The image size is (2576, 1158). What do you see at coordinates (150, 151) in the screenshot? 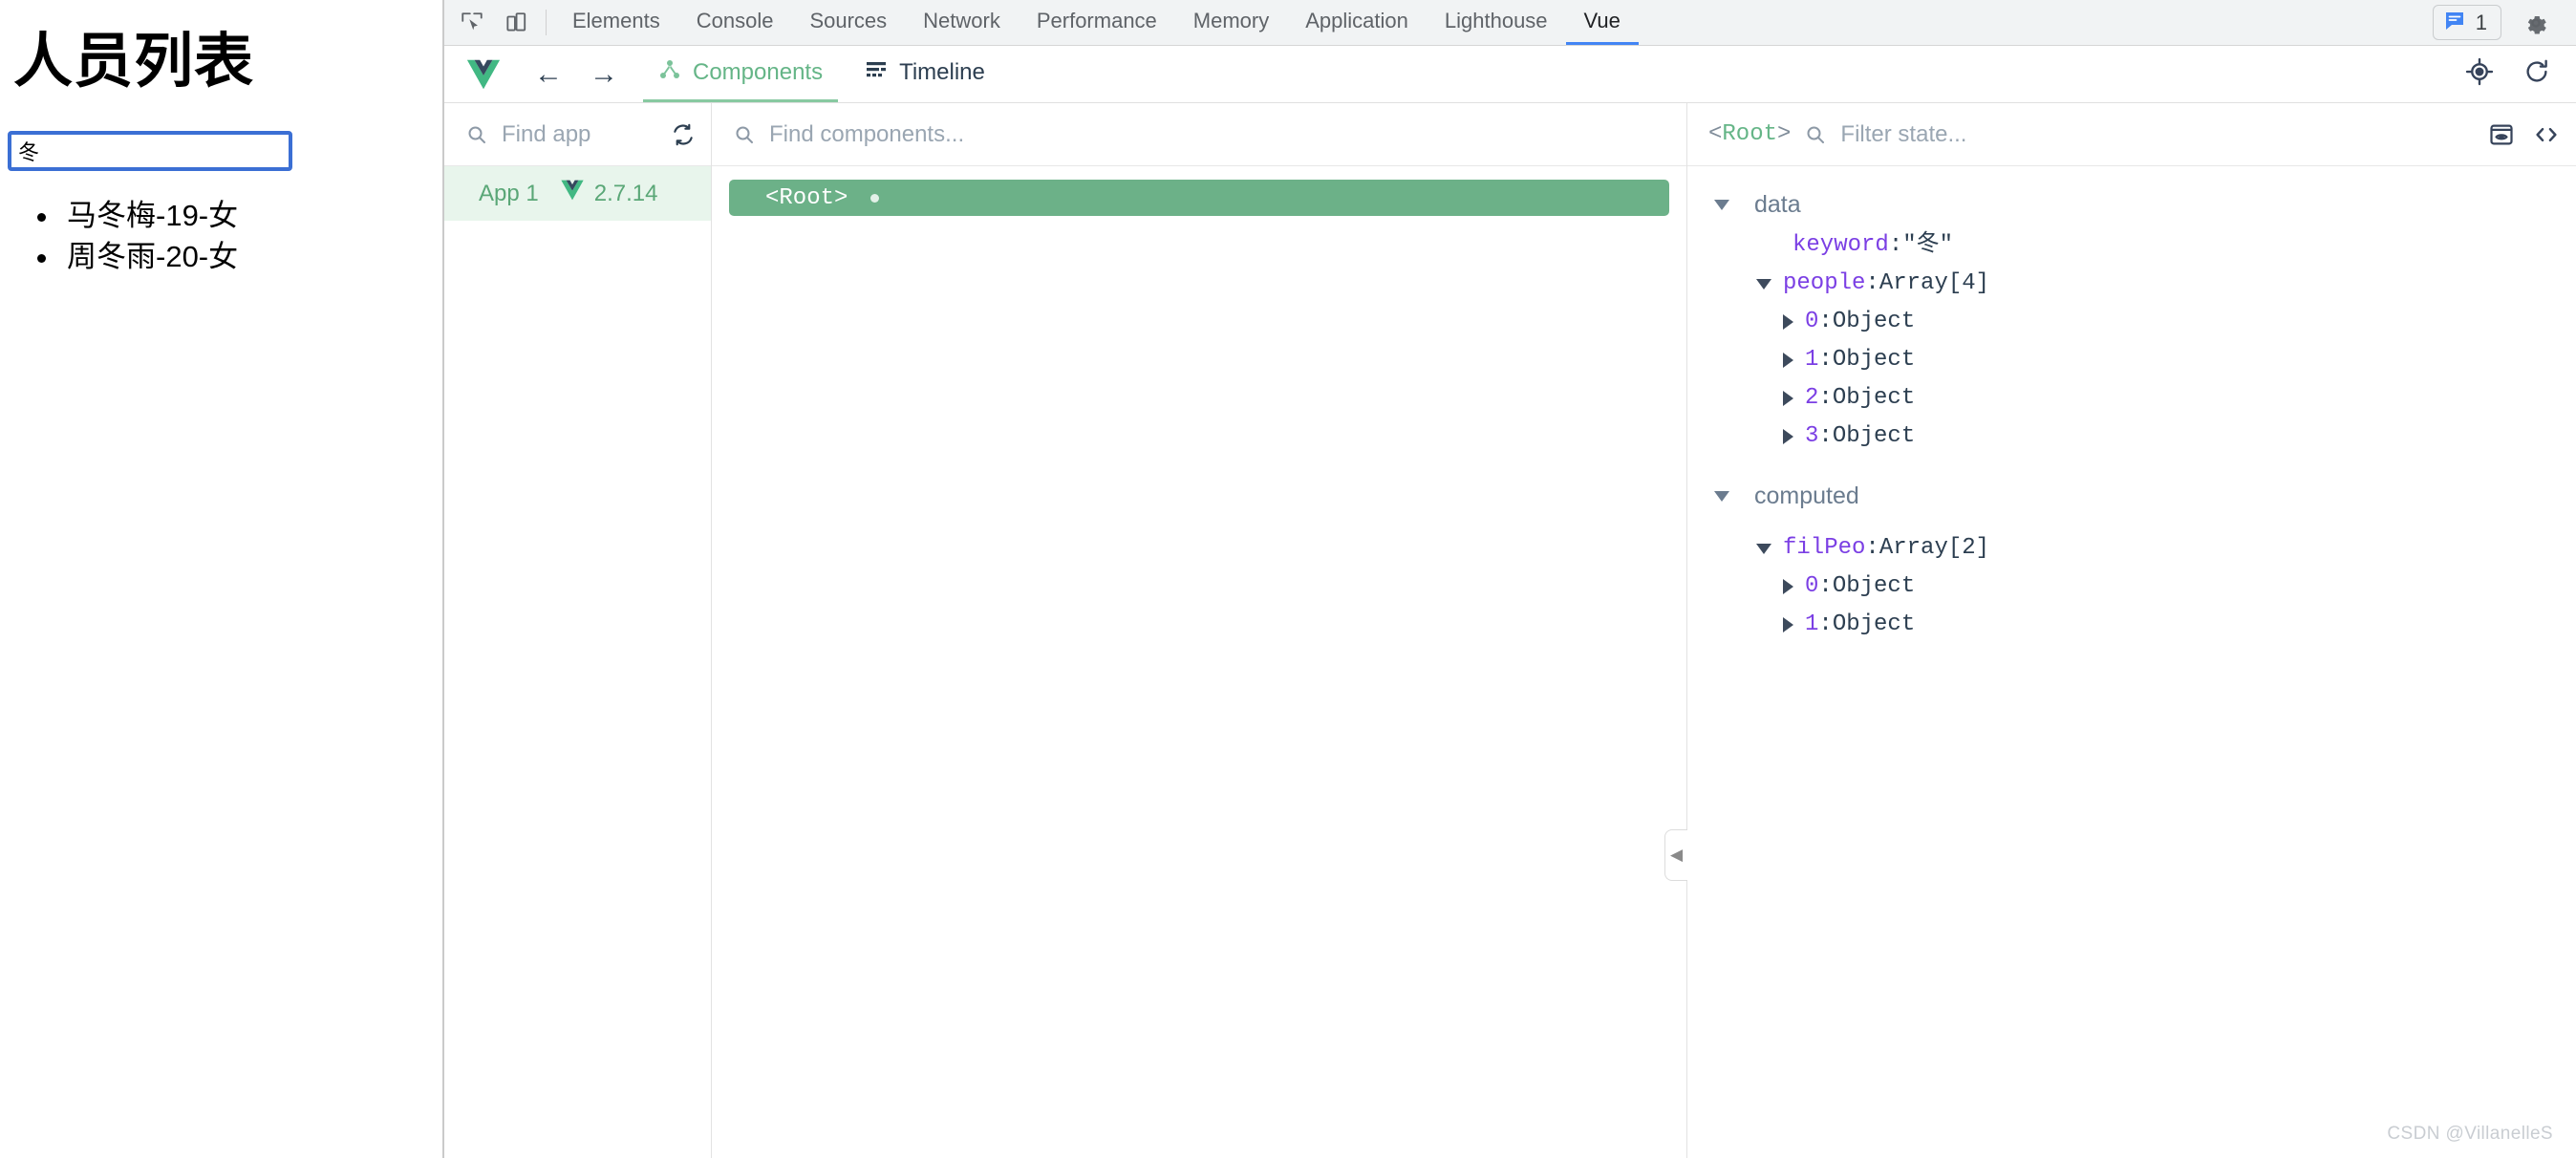
I see `keyword-search-input` at bounding box center [150, 151].